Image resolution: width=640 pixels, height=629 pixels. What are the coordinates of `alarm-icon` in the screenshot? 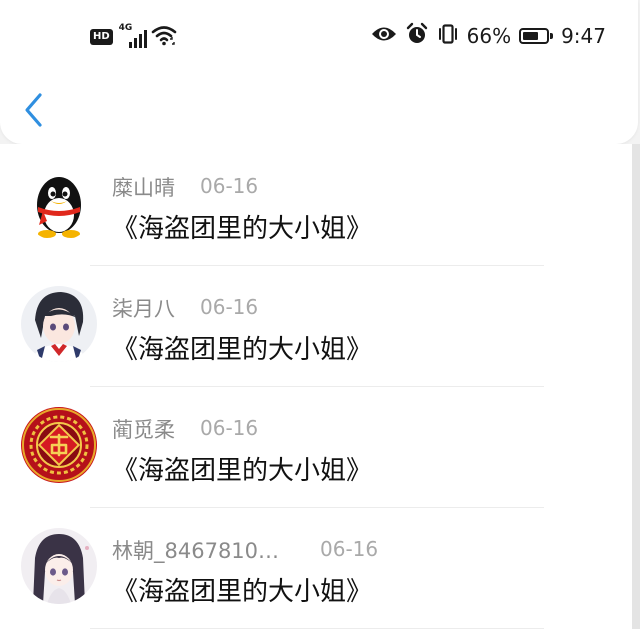 It's located at (417, 36).